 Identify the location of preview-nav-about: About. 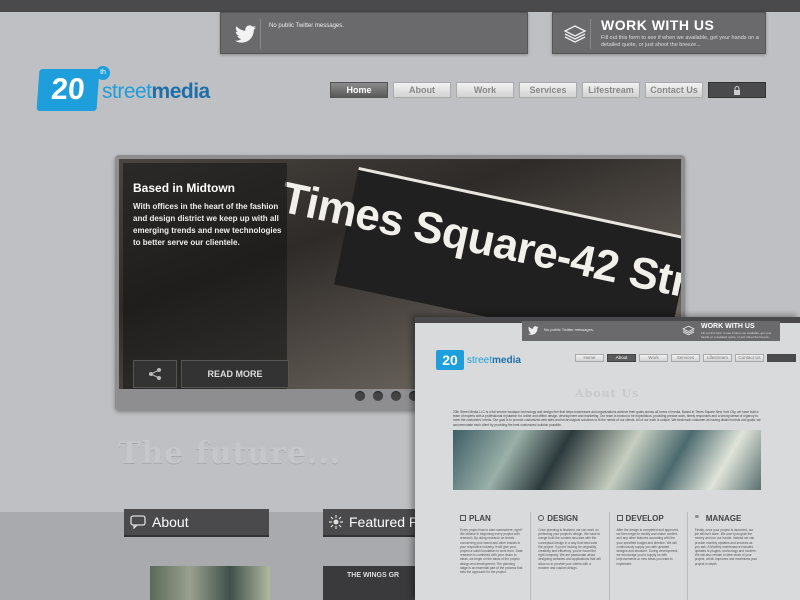
(621, 358).